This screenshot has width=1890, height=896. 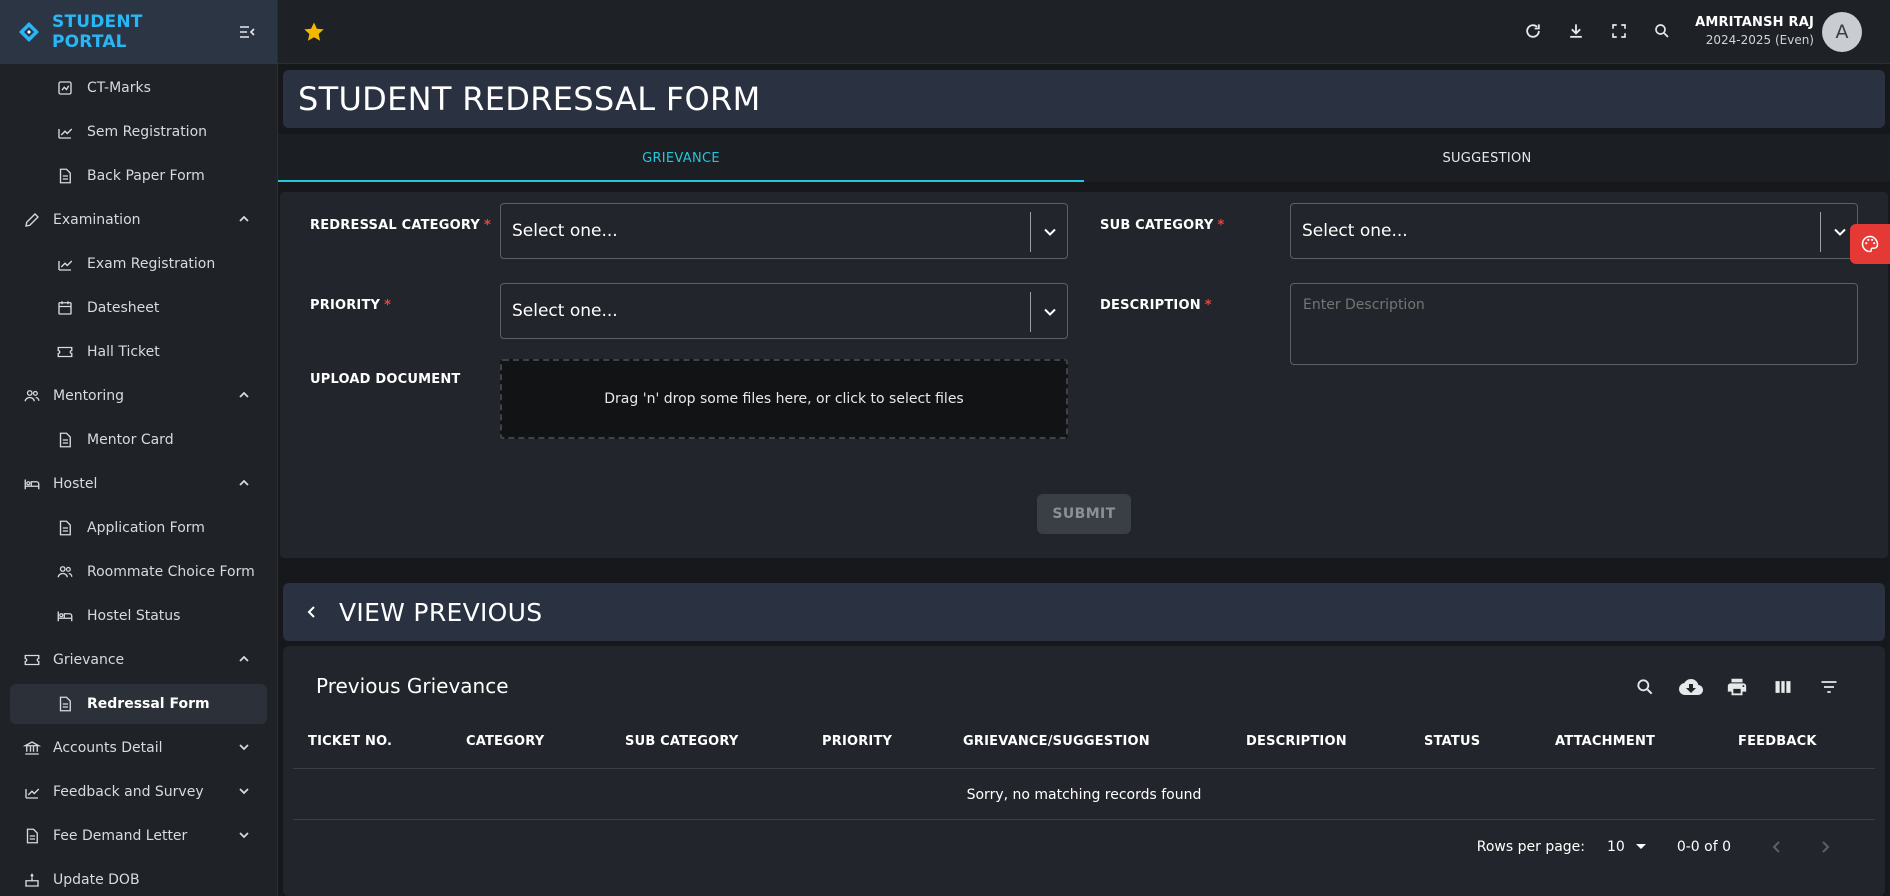 I want to click on avatar: A, so click(x=1842, y=32).